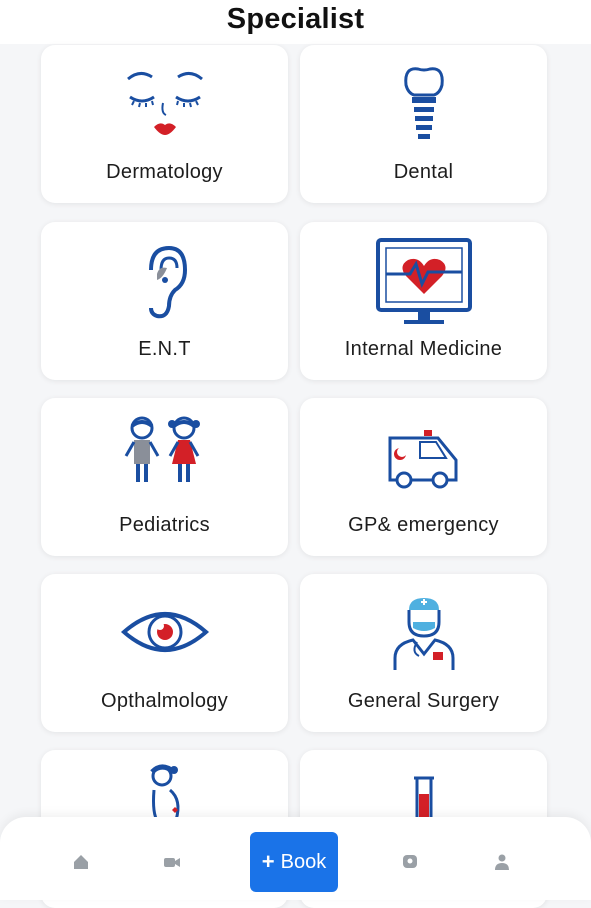 The height and width of the screenshot is (908, 591). I want to click on specialty-card-pediatrics: Pediatrics, so click(164, 477).